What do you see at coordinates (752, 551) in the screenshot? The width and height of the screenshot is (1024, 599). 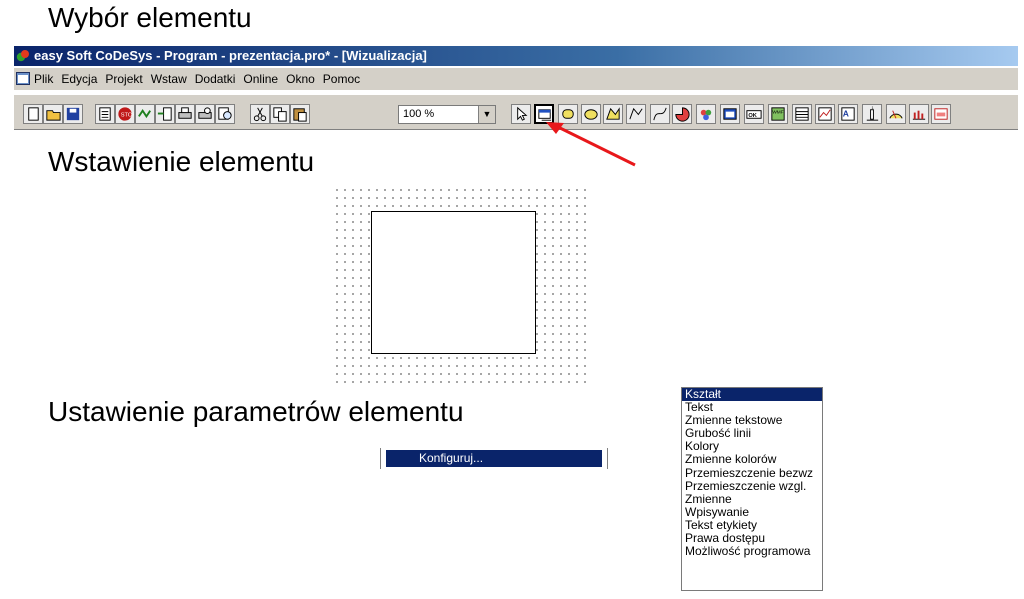 I see `category-list-item: Możliwość programowa` at bounding box center [752, 551].